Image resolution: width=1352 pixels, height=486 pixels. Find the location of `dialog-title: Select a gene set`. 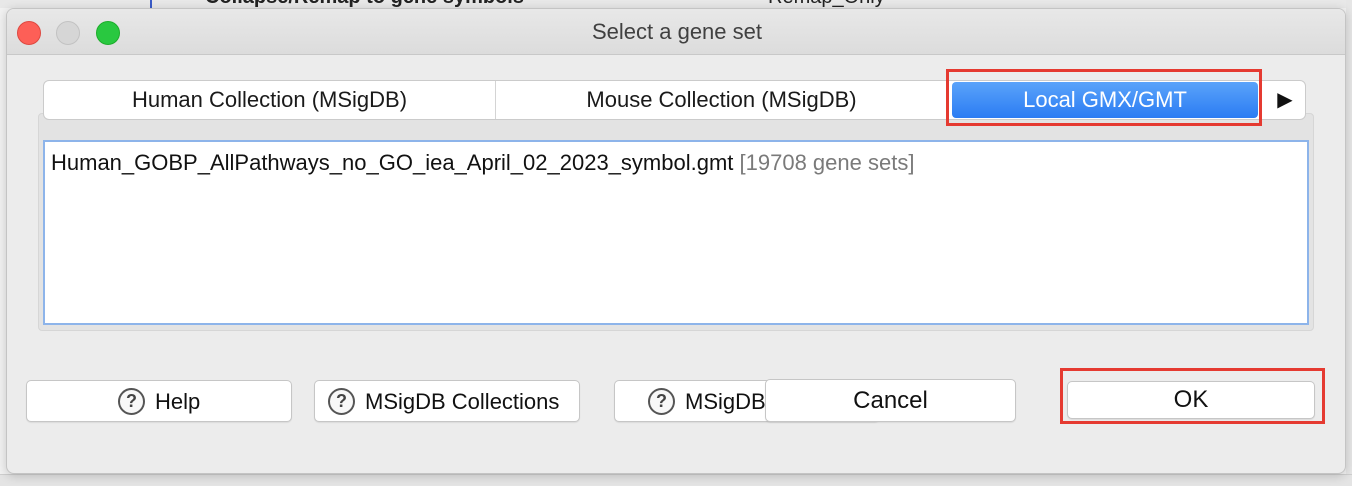

dialog-title: Select a gene set is located at coordinates (676, 31).